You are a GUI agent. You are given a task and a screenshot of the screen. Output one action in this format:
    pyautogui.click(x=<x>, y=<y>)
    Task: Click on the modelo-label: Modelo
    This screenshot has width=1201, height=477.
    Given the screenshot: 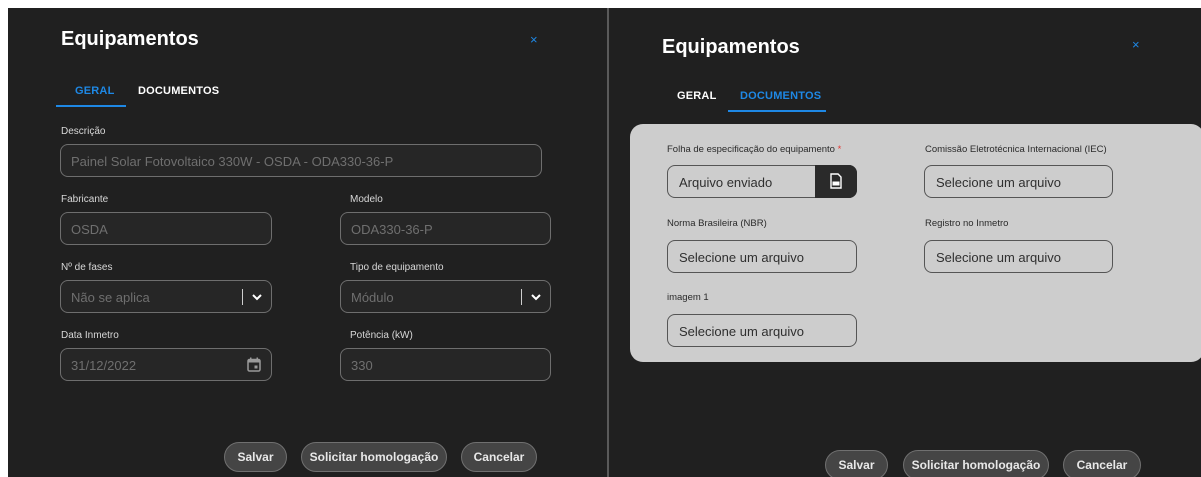 What is the action you would take?
    pyautogui.click(x=366, y=199)
    